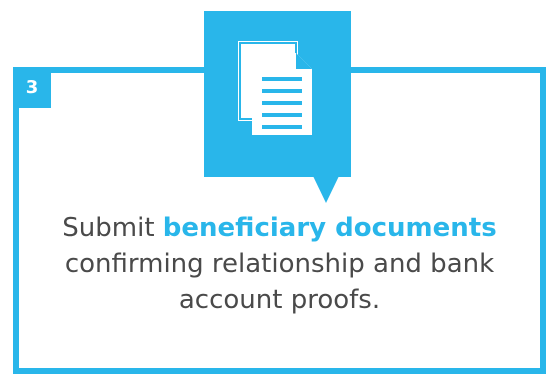 The image size is (557, 383). Describe the element at coordinates (275, 88) in the screenshot. I see `document-icon` at that location.